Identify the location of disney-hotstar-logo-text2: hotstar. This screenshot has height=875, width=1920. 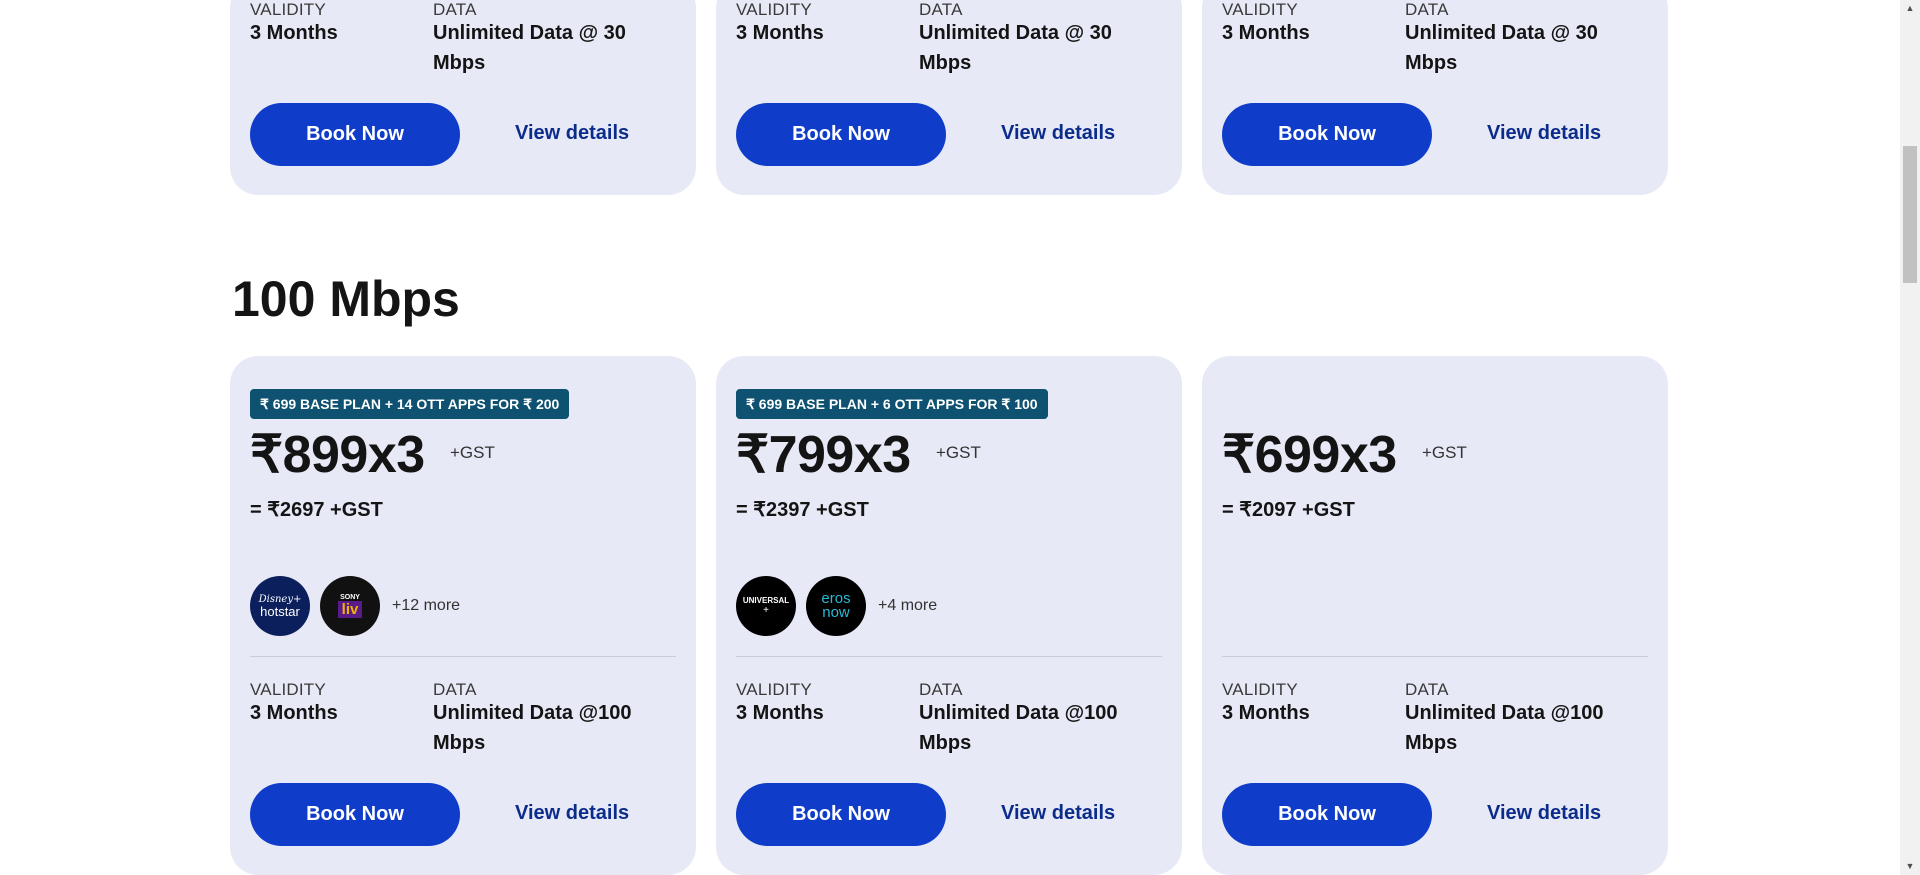
(280, 611).